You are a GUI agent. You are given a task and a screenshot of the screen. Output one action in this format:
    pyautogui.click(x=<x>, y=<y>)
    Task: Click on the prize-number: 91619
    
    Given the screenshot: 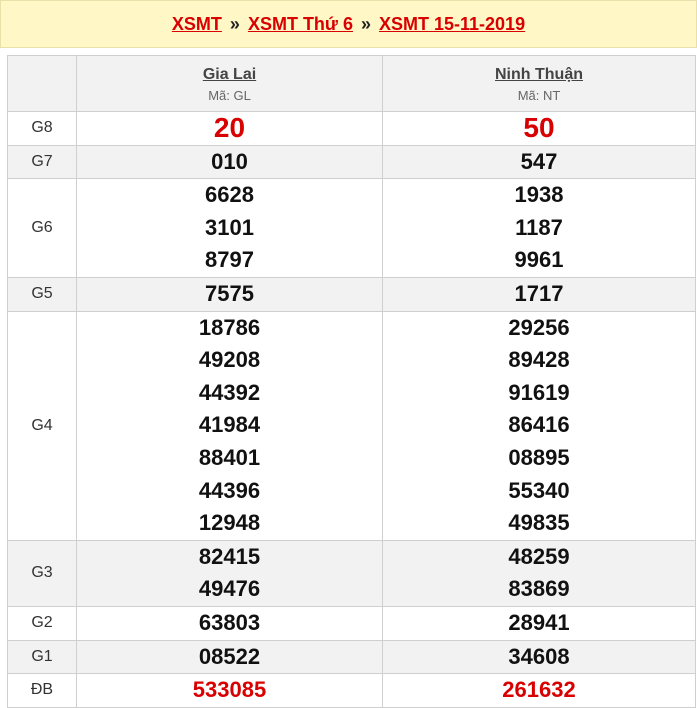 What is the action you would take?
    pyautogui.click(x=539, y=392)
    